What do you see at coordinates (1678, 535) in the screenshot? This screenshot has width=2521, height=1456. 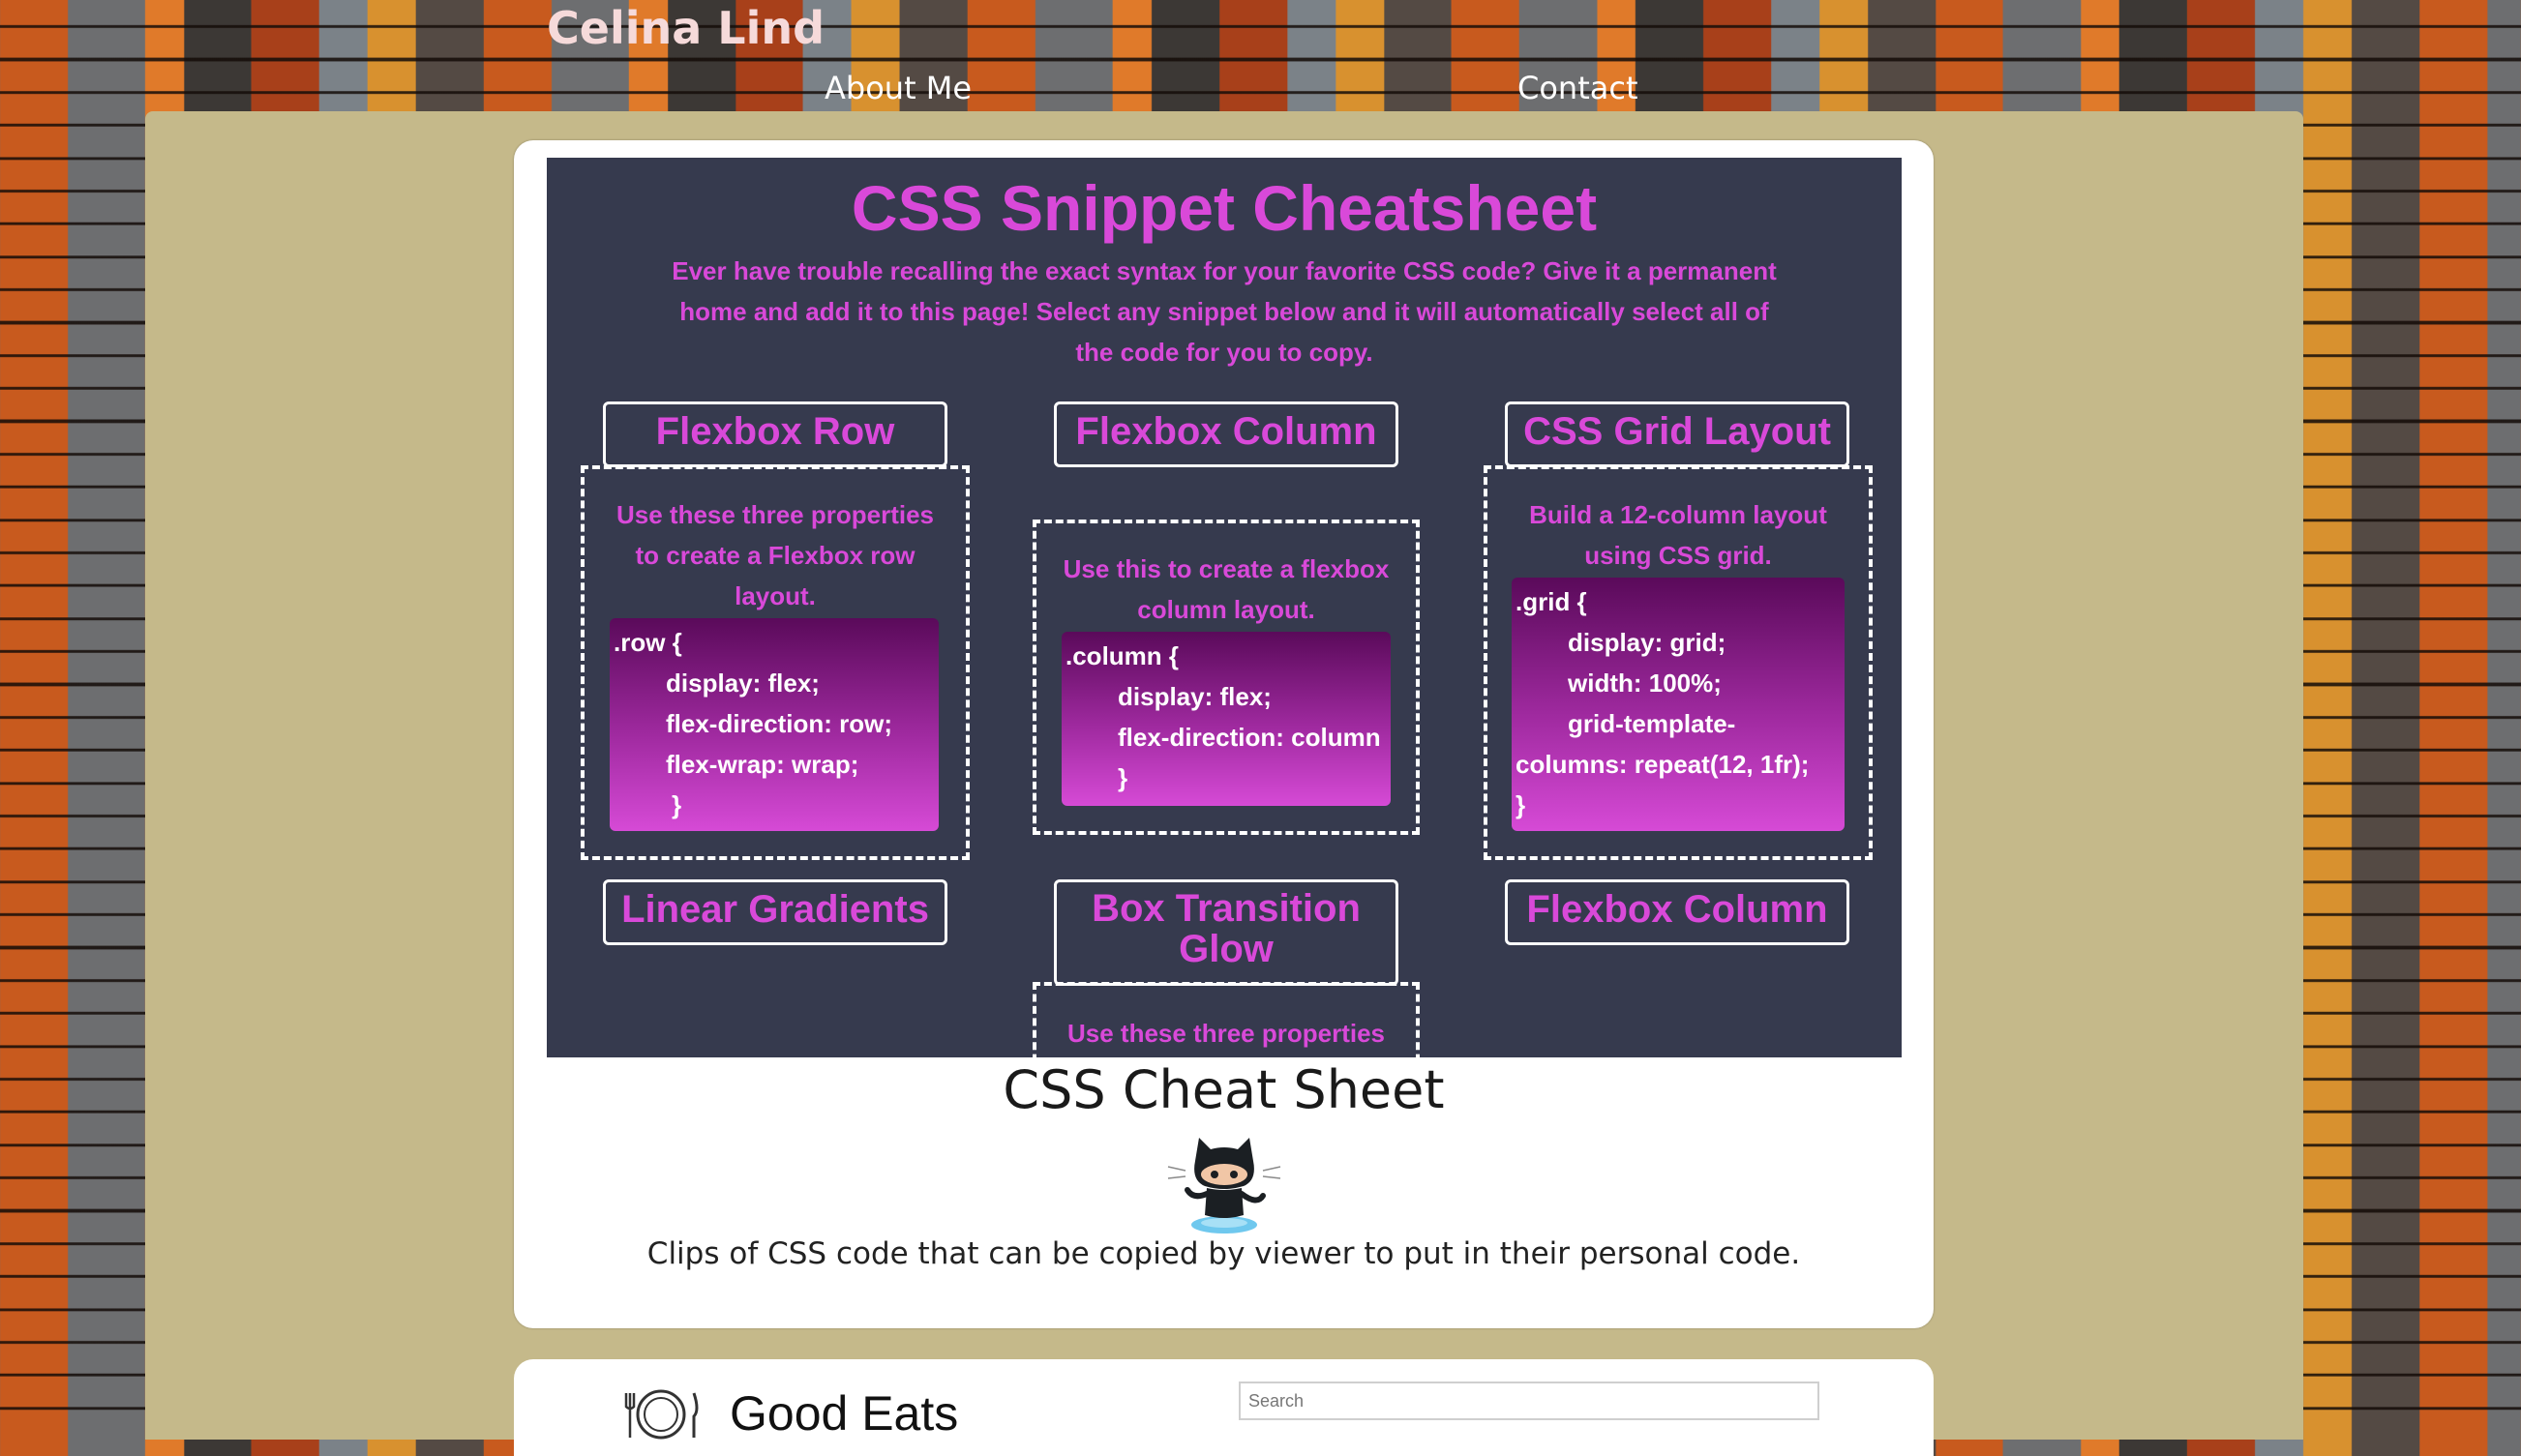 I see `snippet-description: Build a 12-column layout using CSS grid.` at bounding box center [1678, 535].